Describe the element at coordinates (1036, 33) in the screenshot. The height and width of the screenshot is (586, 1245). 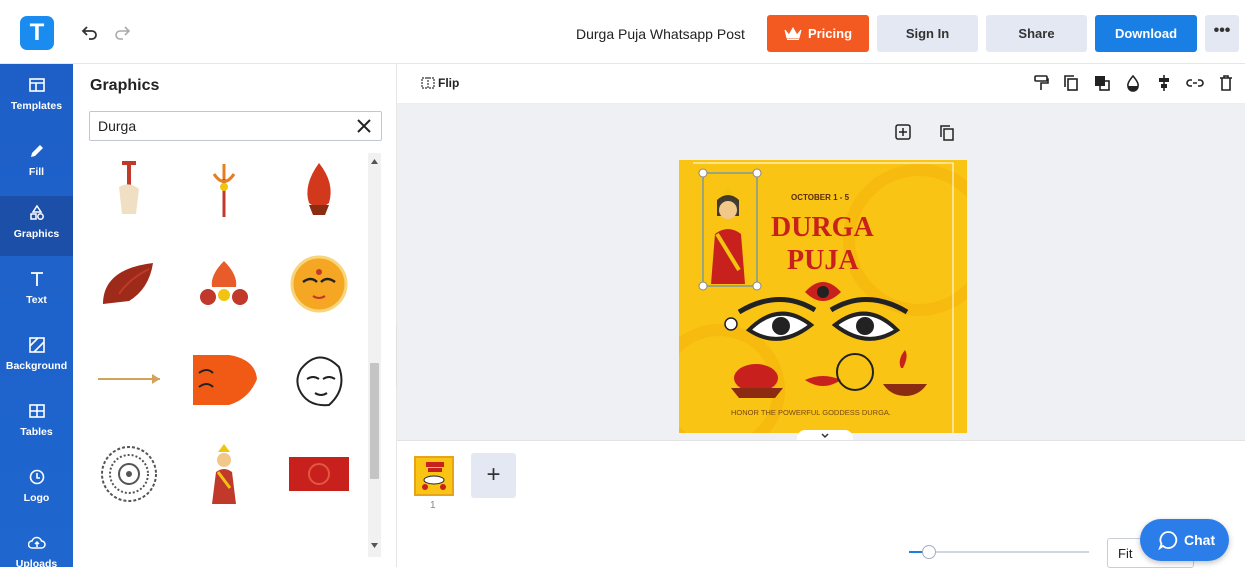
I see `share-button: Share` at that location.